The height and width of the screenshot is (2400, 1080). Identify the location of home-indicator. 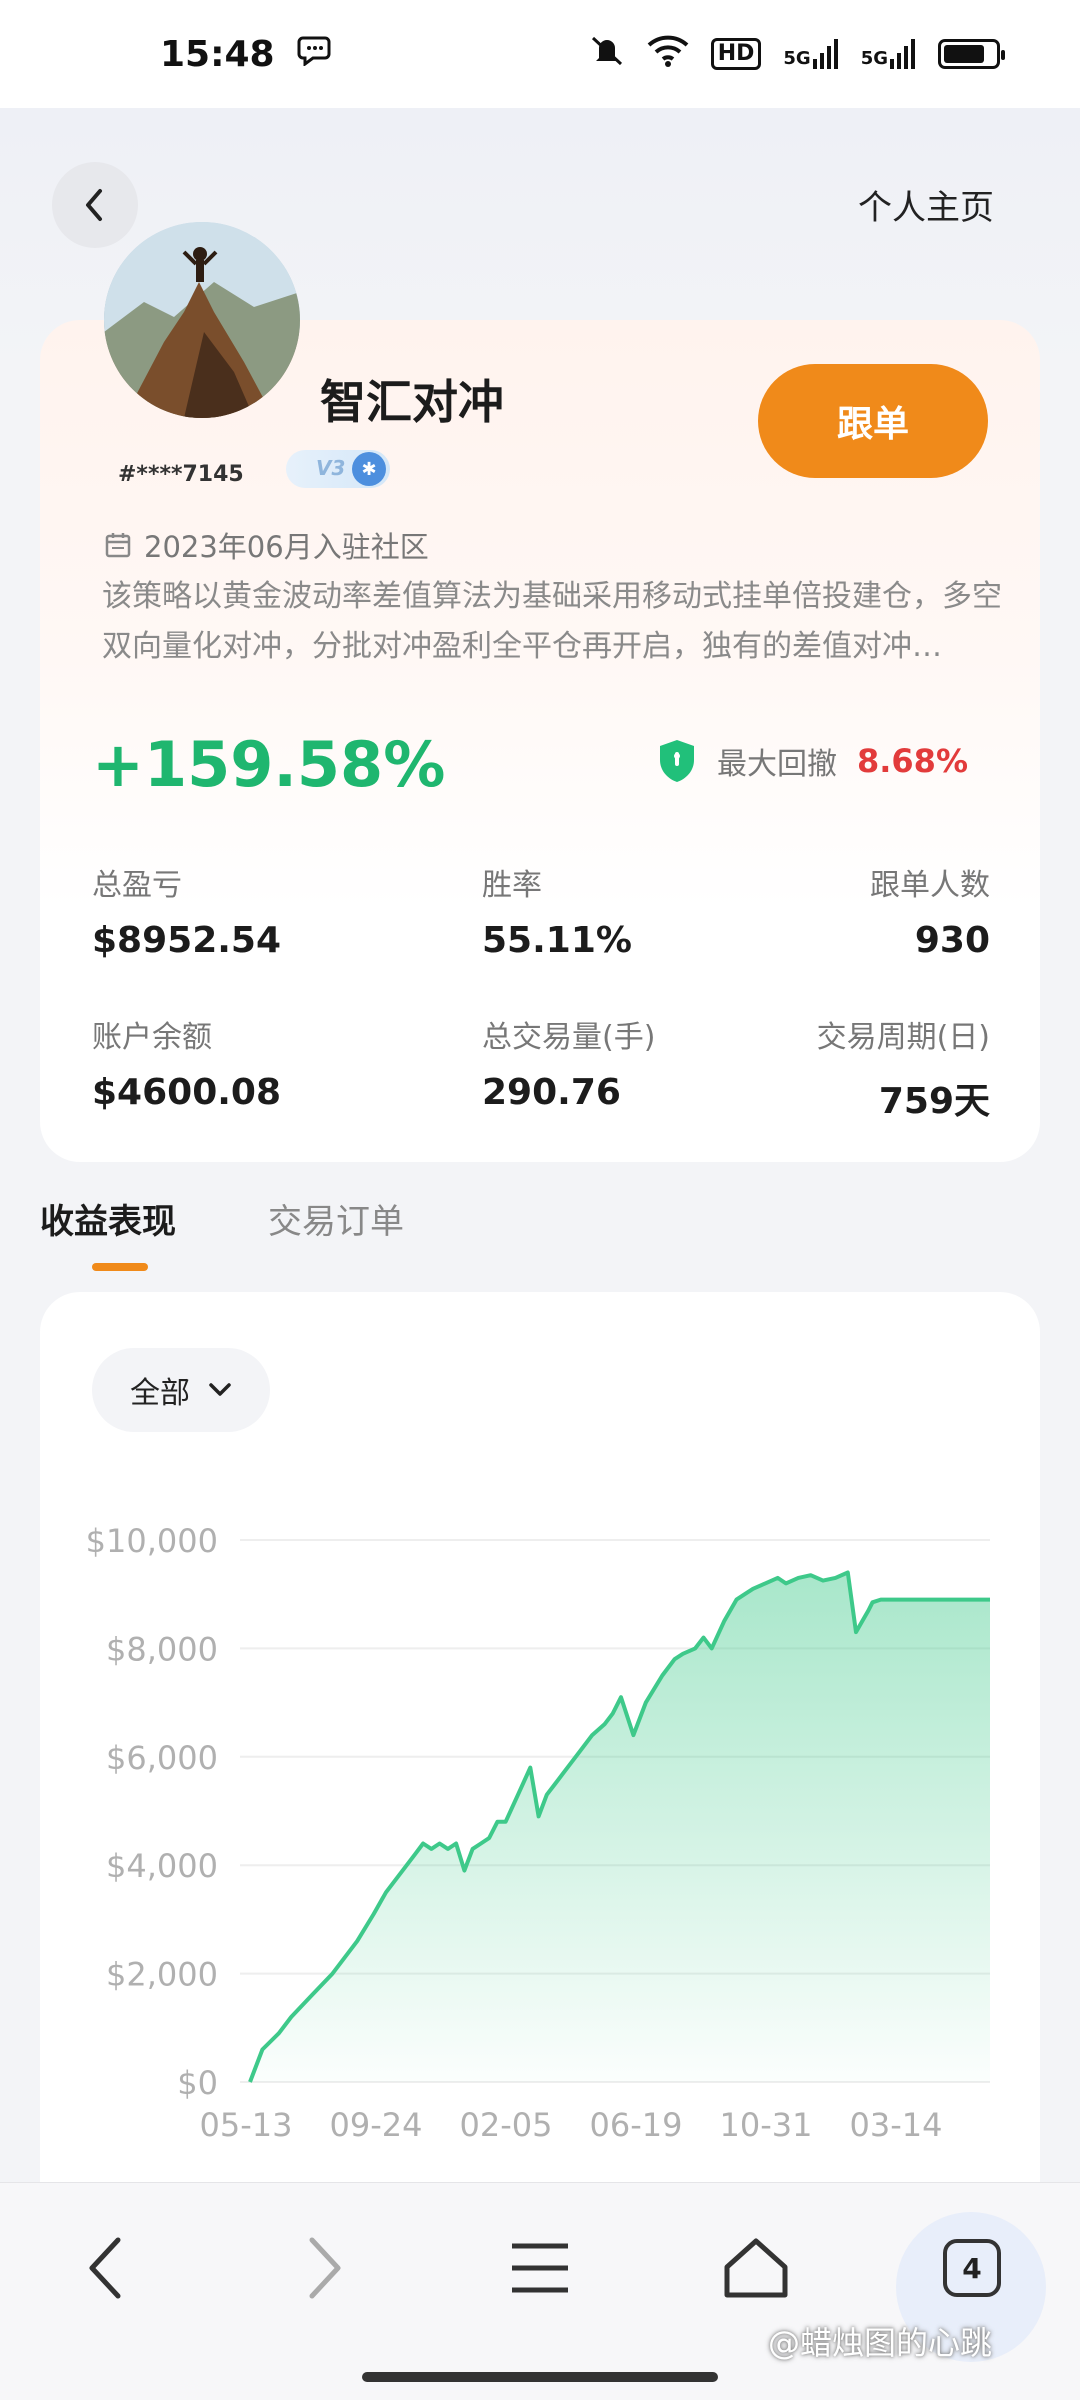
(540, 2377).